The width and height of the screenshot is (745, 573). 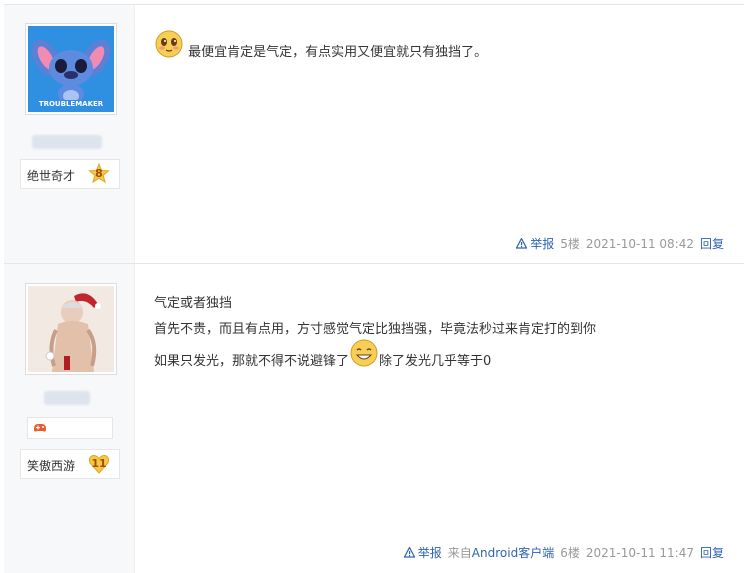 I want to click on level-badge: 绝世奇才 8, so click(x=70, y=174).